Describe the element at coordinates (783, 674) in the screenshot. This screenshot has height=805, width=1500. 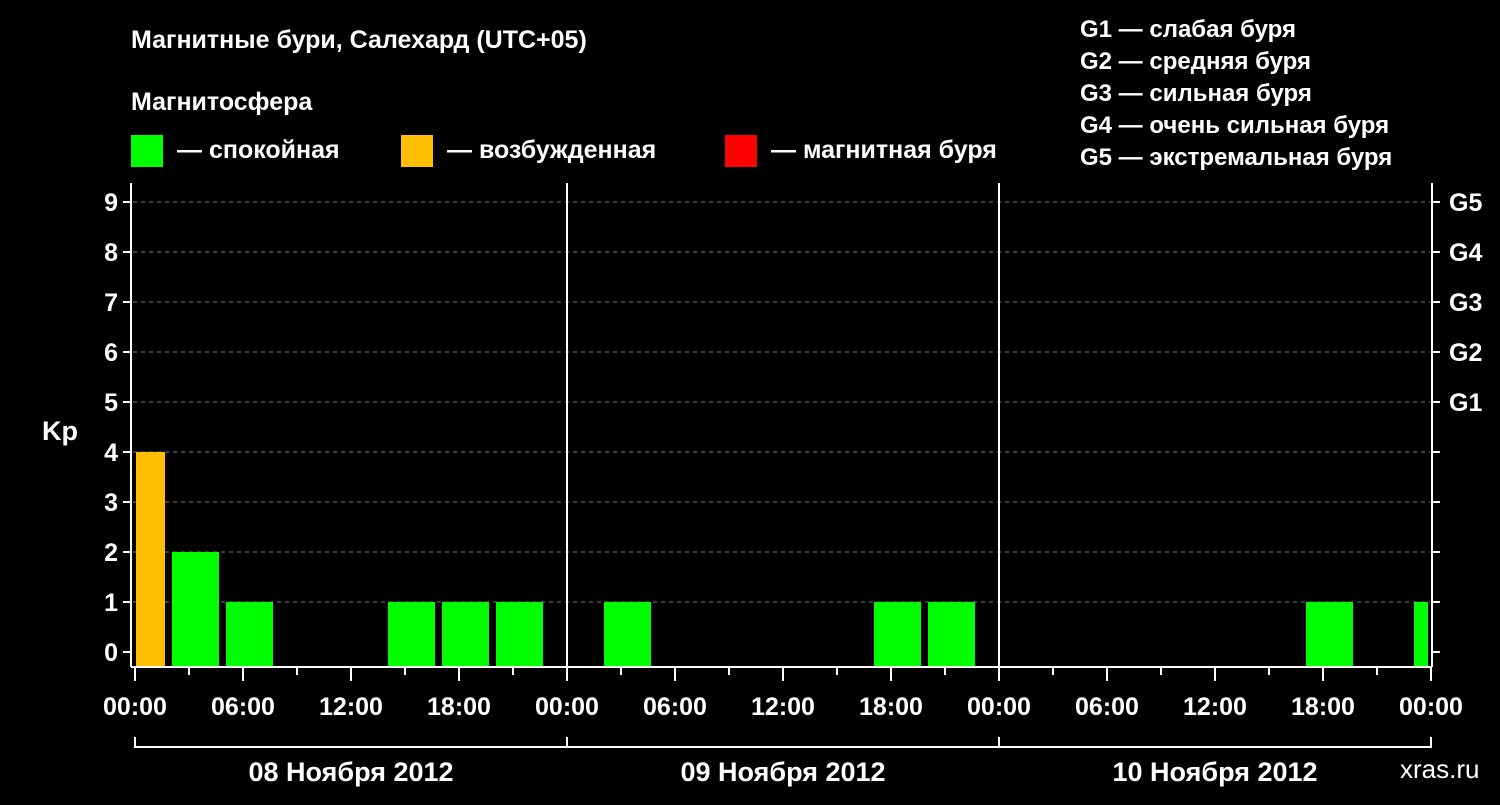
I see `x-axis-ticks` at that location.